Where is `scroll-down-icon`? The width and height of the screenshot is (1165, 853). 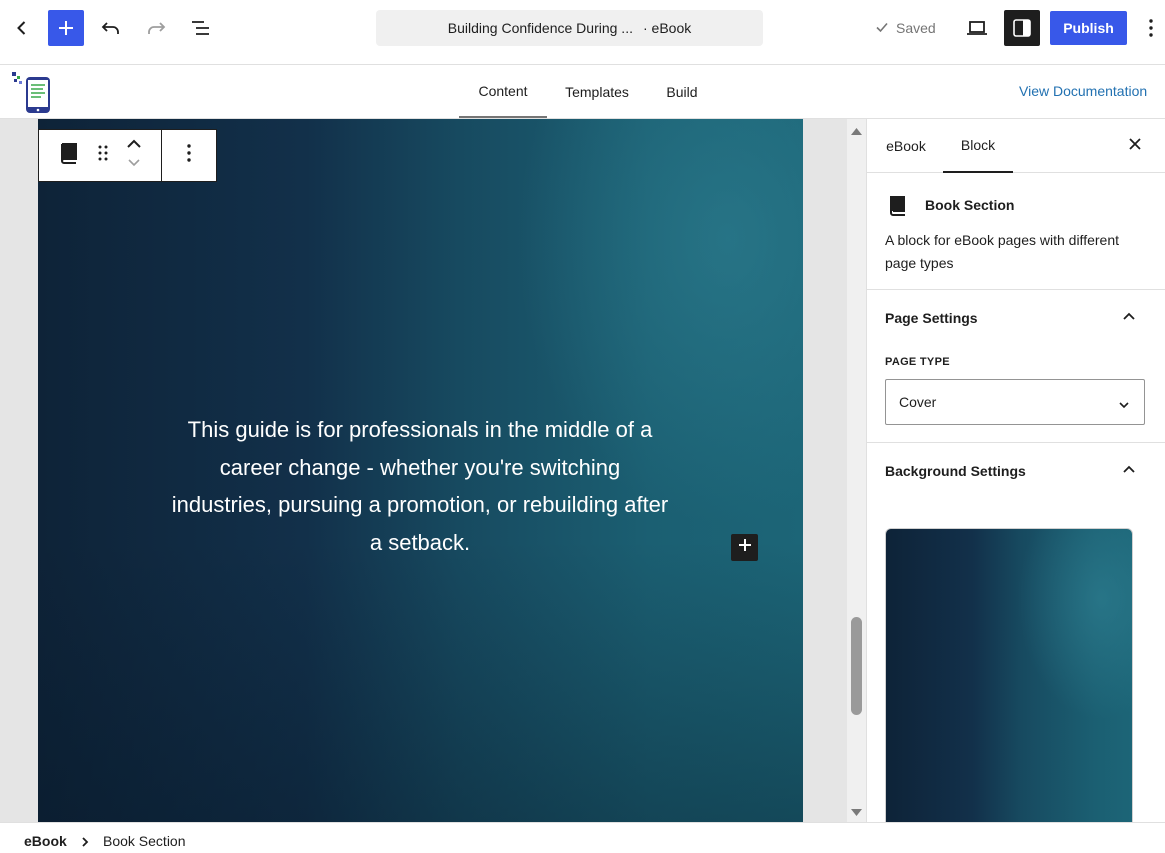
scroll-down-icon is located at coordinates (856, 813).